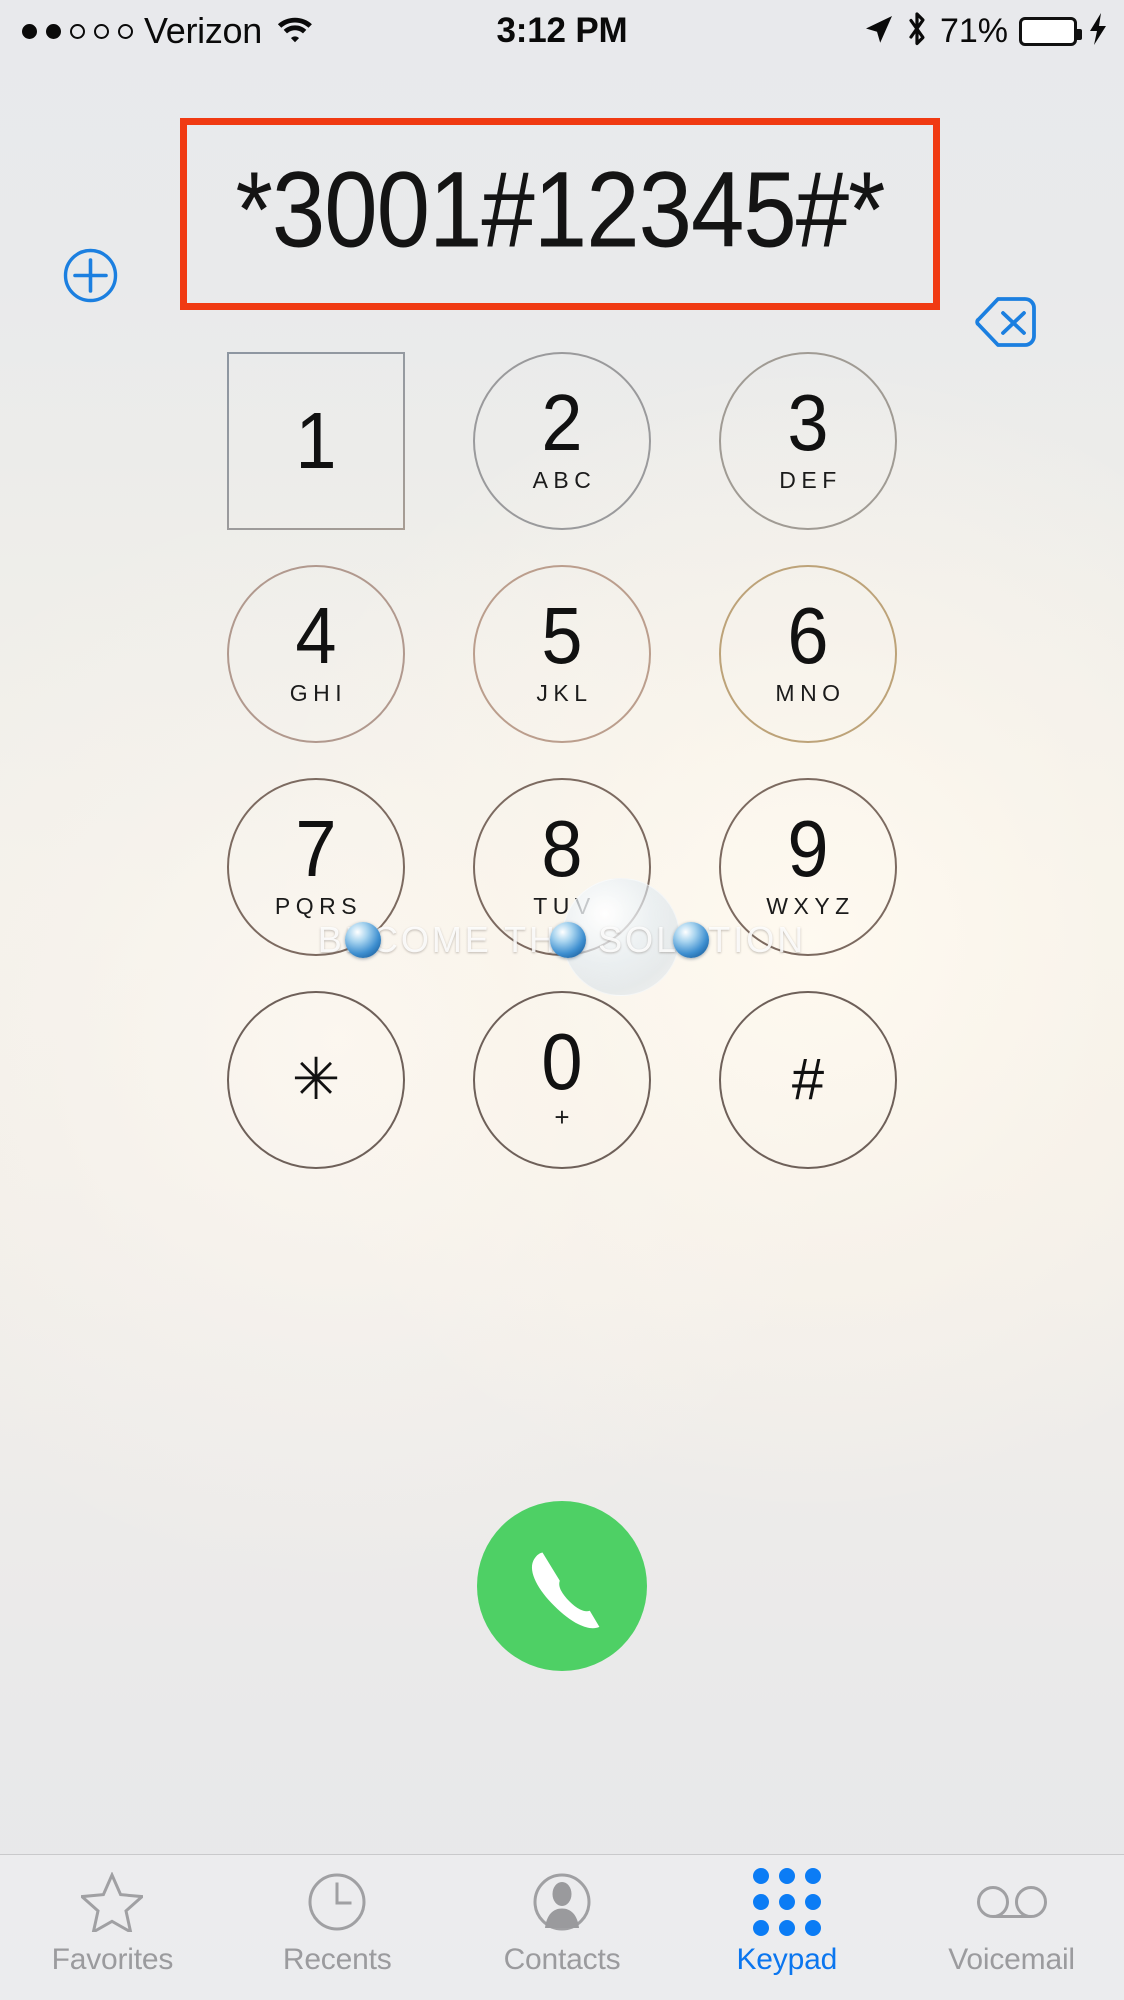  I want to click on add-contact-button, so click(90, 275).